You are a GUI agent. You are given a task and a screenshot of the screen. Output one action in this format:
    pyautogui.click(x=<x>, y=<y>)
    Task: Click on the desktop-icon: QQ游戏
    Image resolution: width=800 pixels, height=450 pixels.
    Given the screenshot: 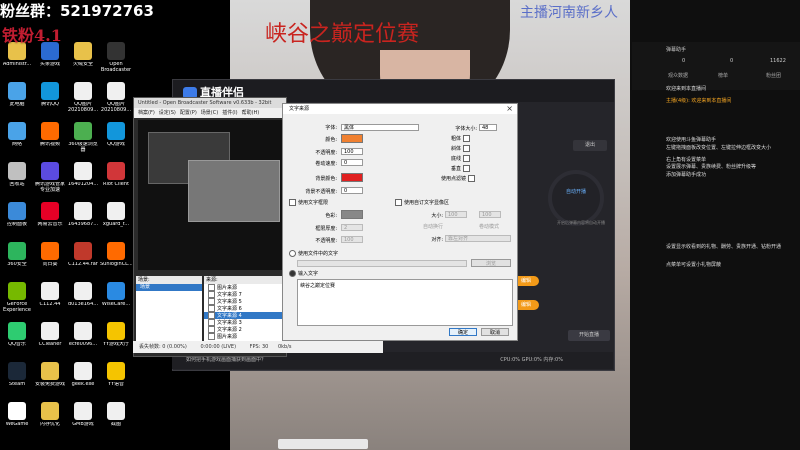 What is the action you would take?
    pyautogui.click(x=116, y=135)
    